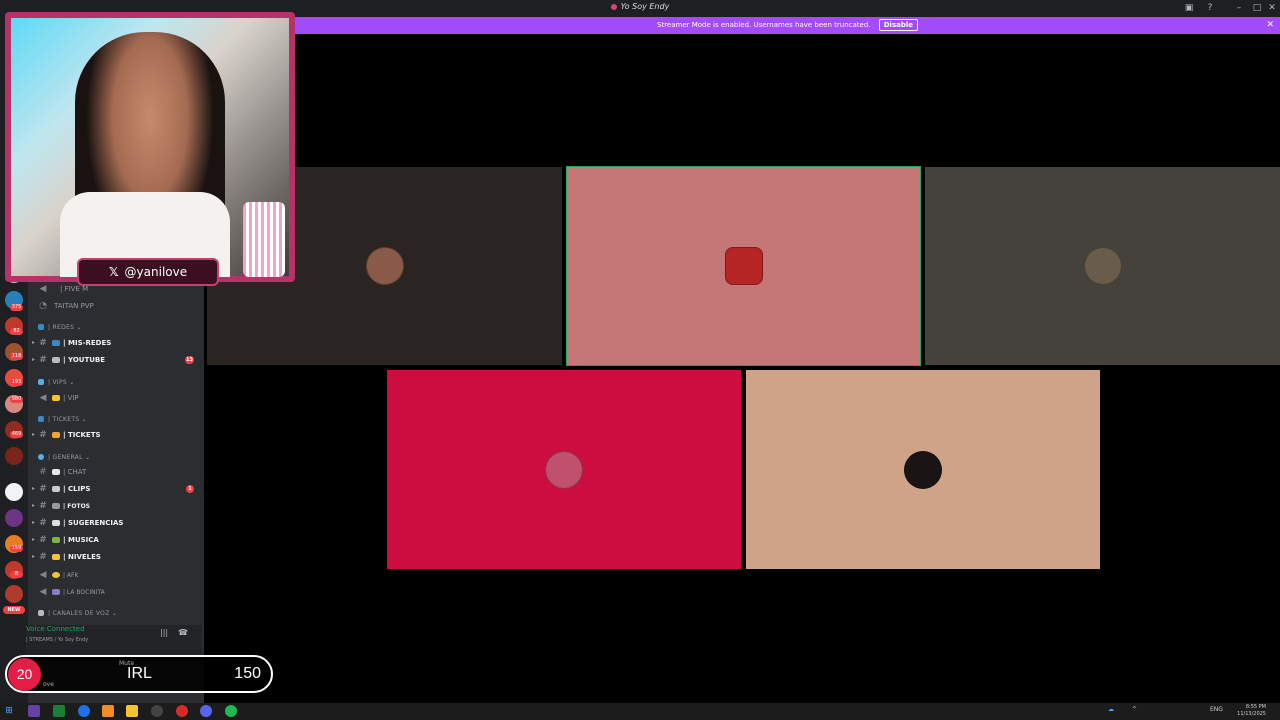 The height and width of the screenshot is (720, 1280). I want to click on voice-channel-taitan: ◔ TAITAN PVP, so click(120, 306).